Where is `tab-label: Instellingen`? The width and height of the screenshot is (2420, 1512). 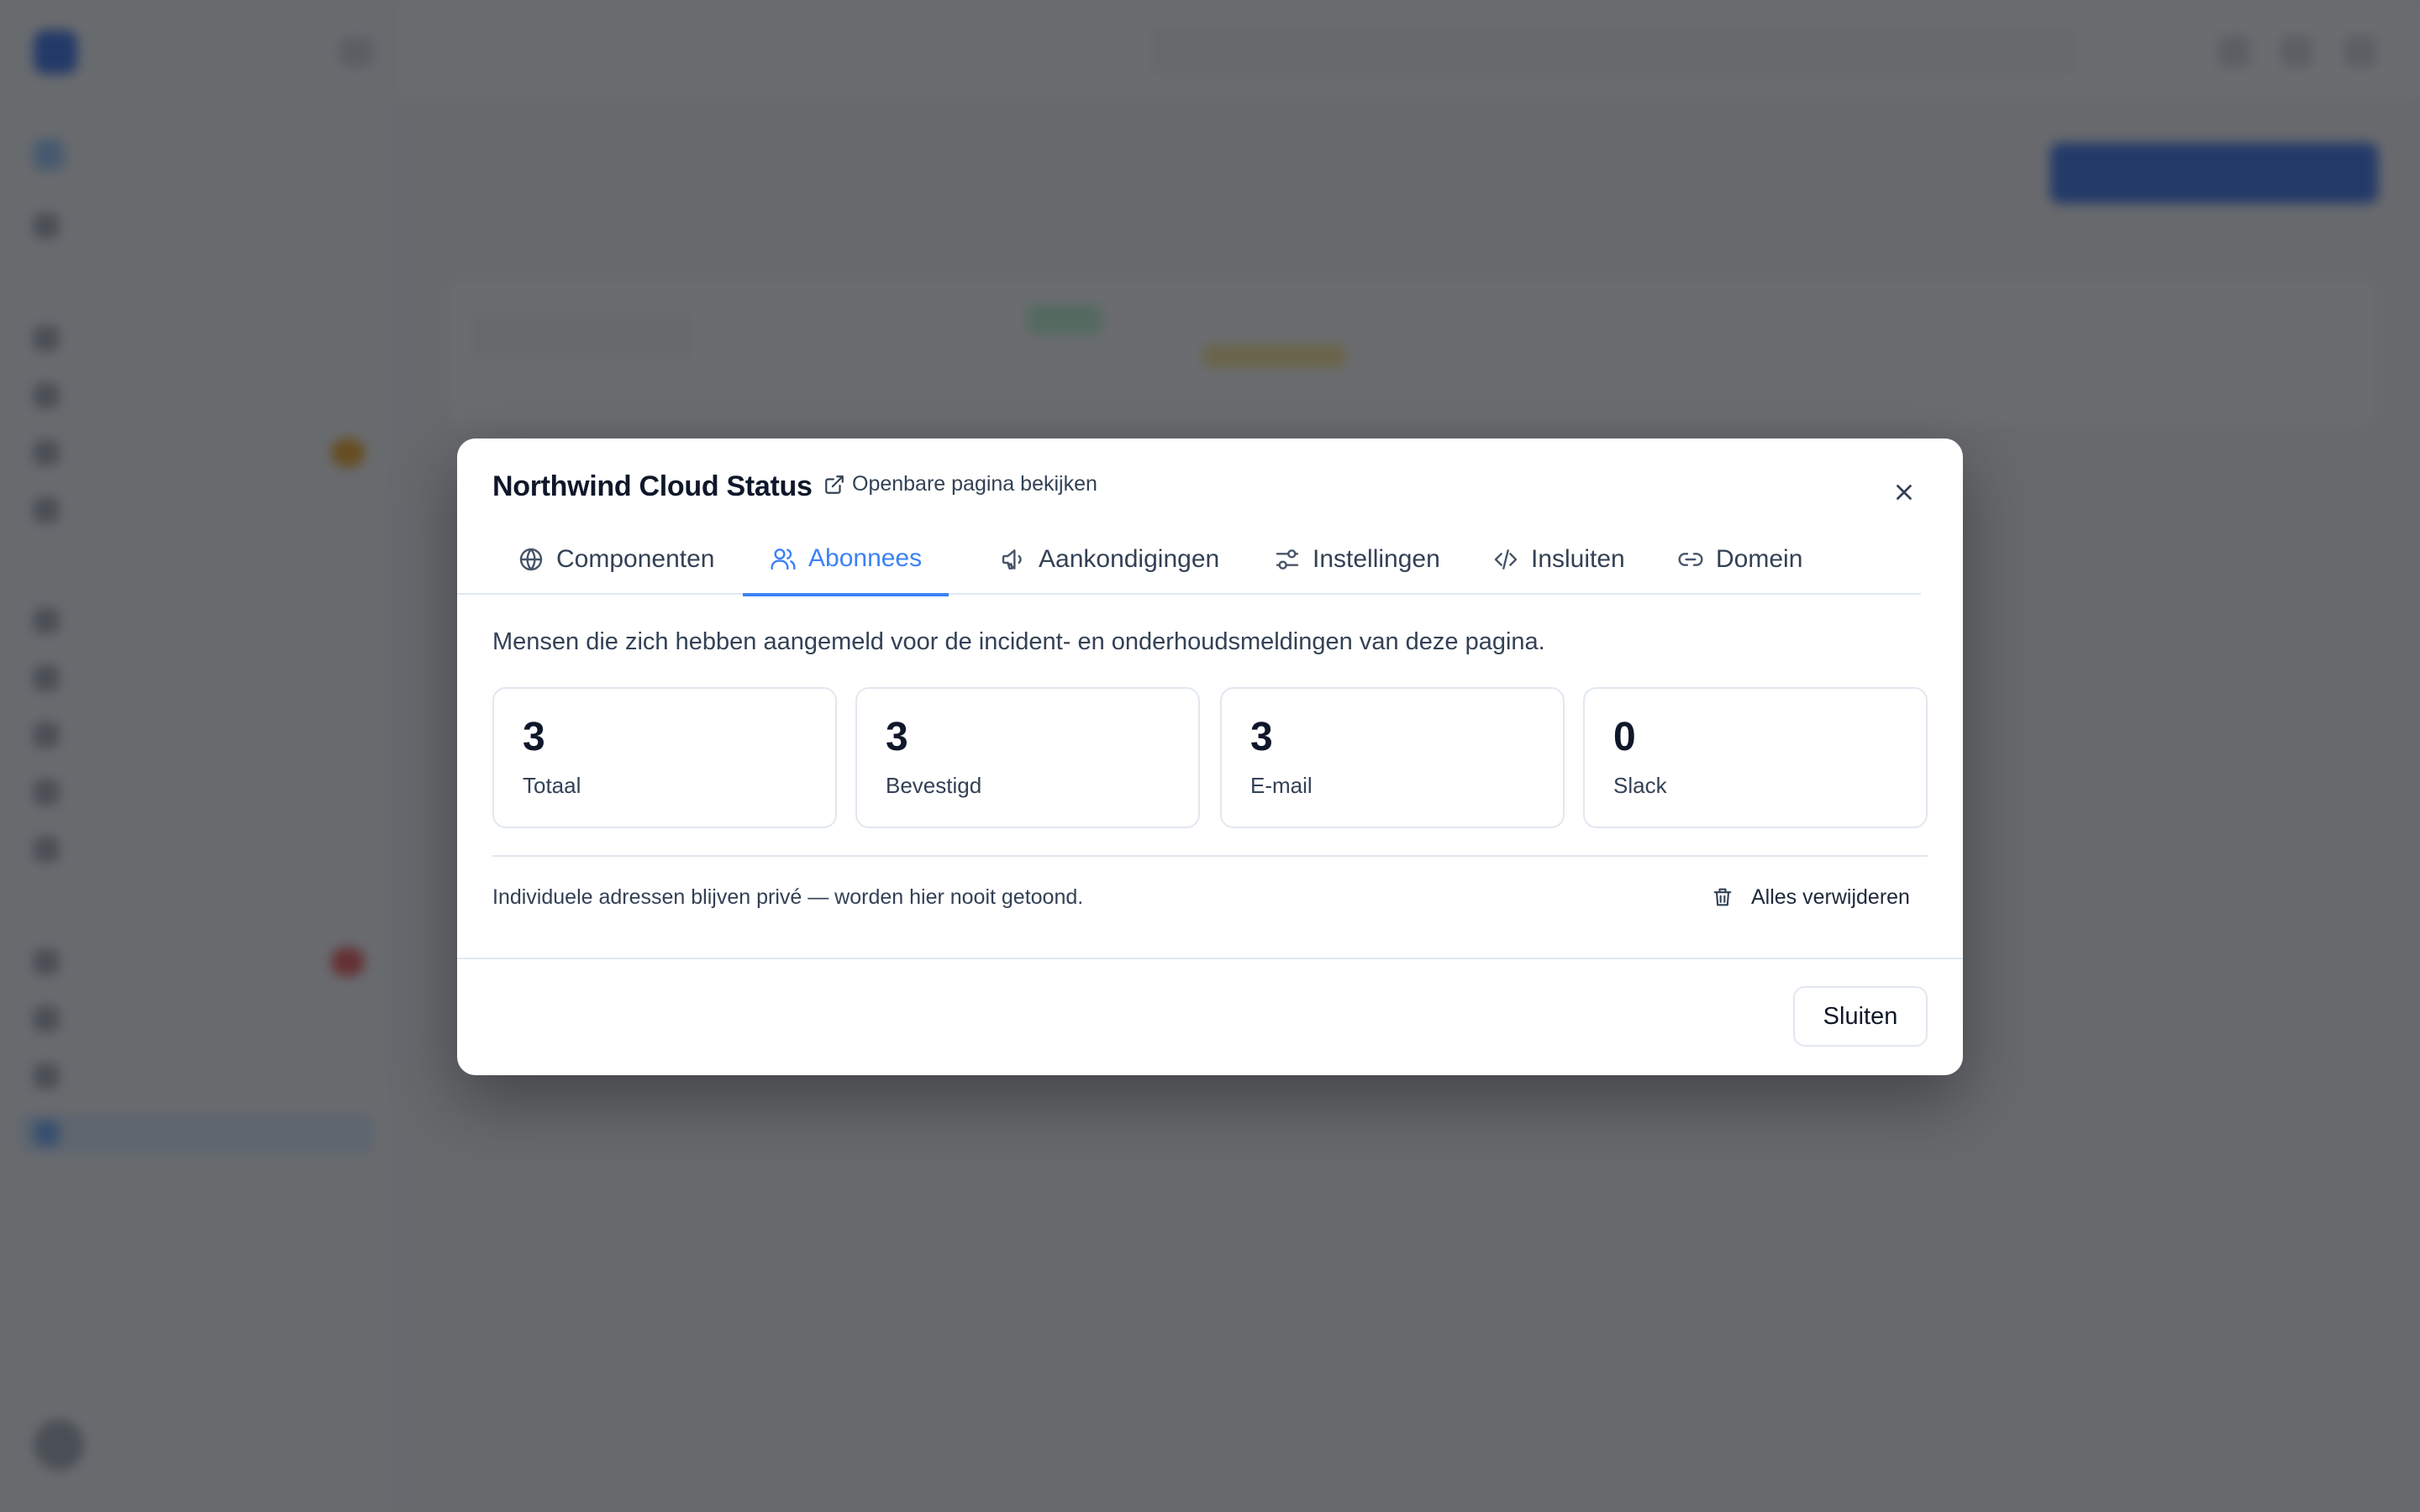 tab-label: Instellingen is located at coordinates (1377, 559).